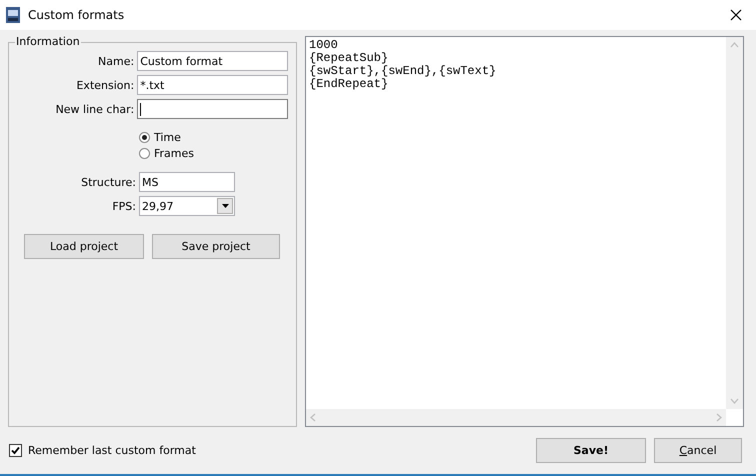  Describe the element at coordinates (48, 41) in the screenshot. I see `group-title: Information` at that location.